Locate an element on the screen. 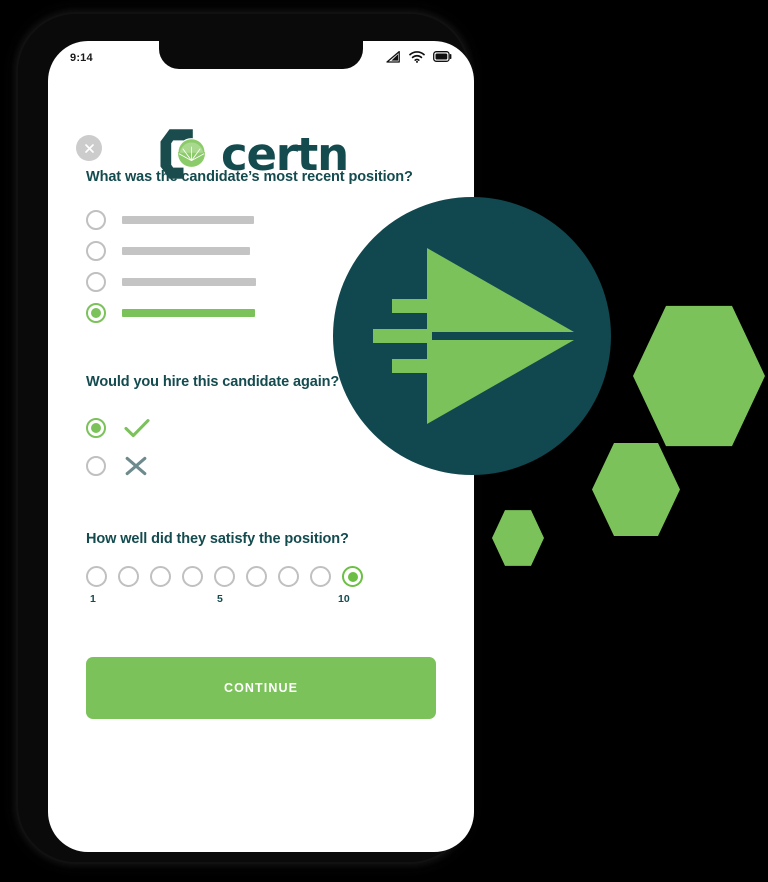  cellular-signal-icon is located at coordinates (393, 58).